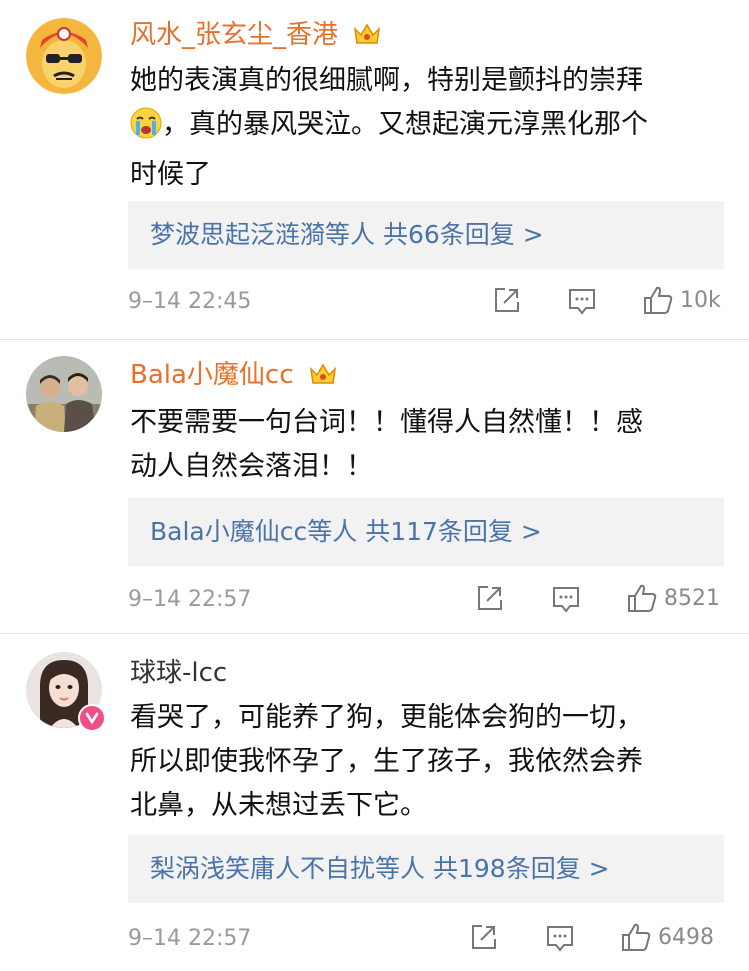  What do you see at coordinates (386, 80) in the screenshot?
I see `comment-text-line: 她的表演真的很细腻啊，特别是颤抖的崇拜` at bounding box center [386, 80].